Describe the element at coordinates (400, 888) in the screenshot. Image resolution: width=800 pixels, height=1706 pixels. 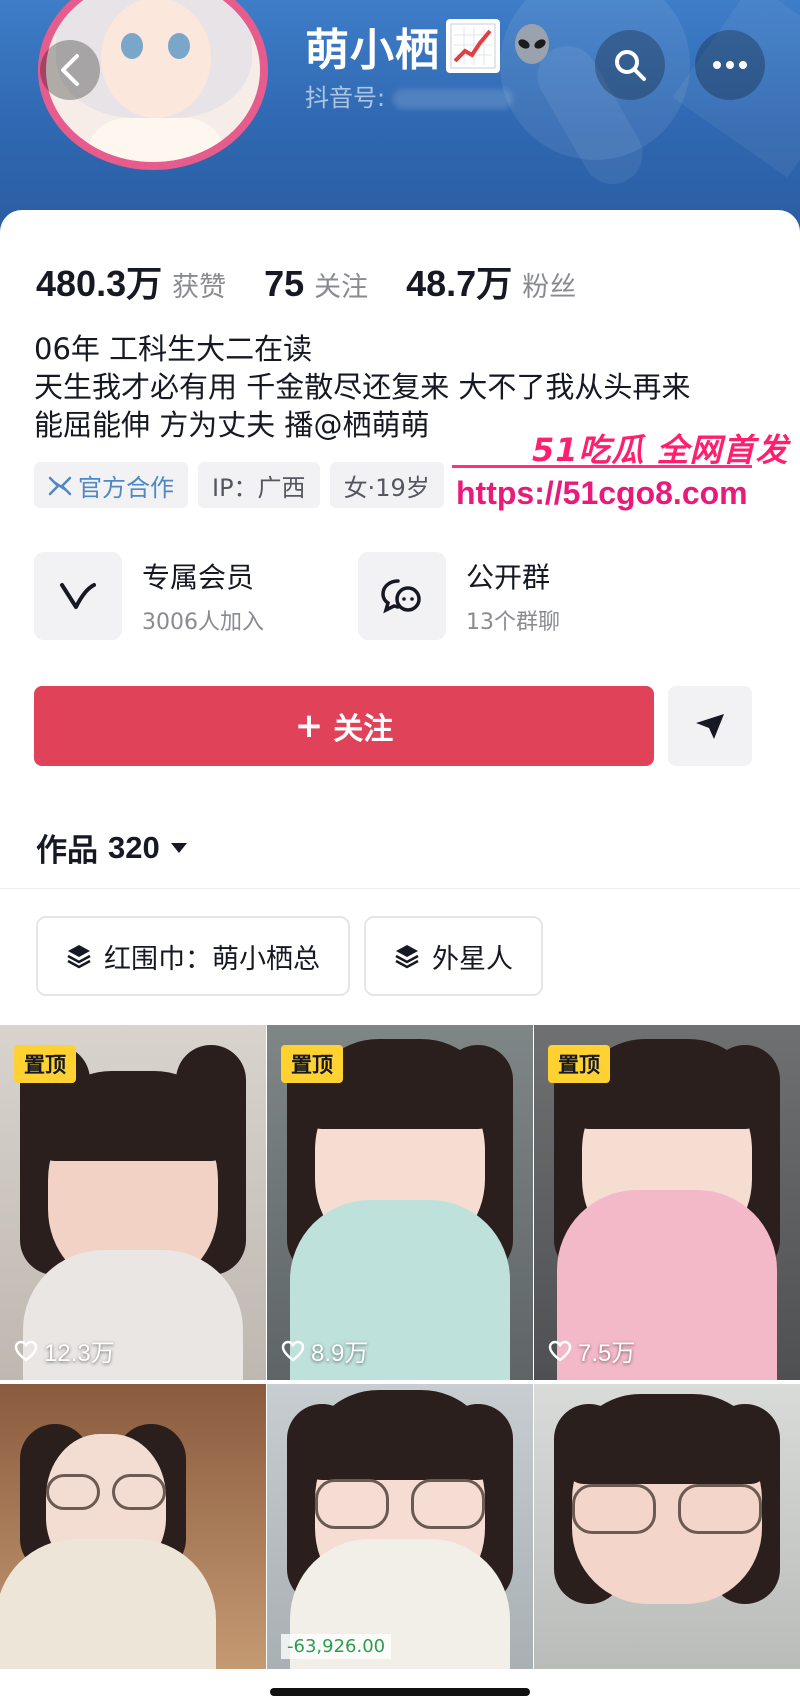
I see `section-divider` at that location.